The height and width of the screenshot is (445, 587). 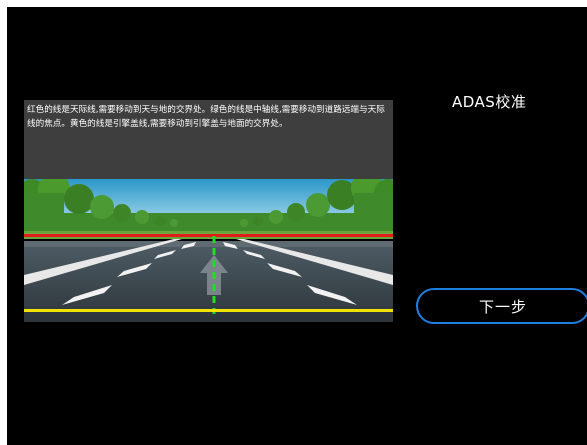 What do you see at coordinates (489, 102) in the screenshot?
I see `page-title: ADAS校准` at bounding box center [489, 102].